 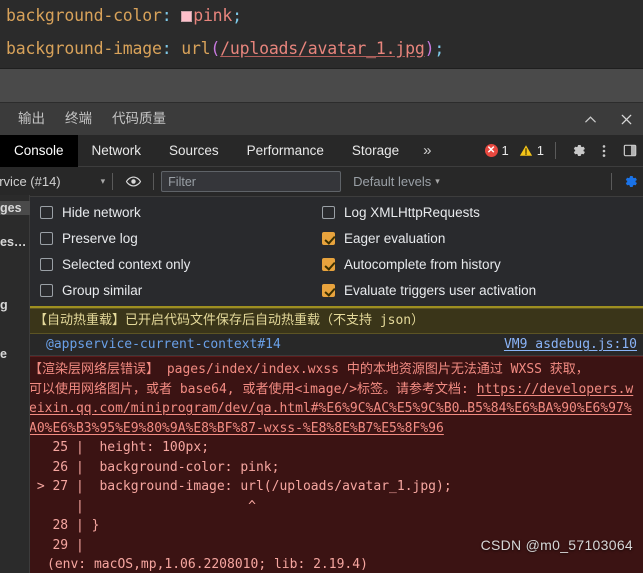 What do you see at coordinates (196, 48) in the screenshot?
I see `css-url-function: url` at bounding box center [196, 48].